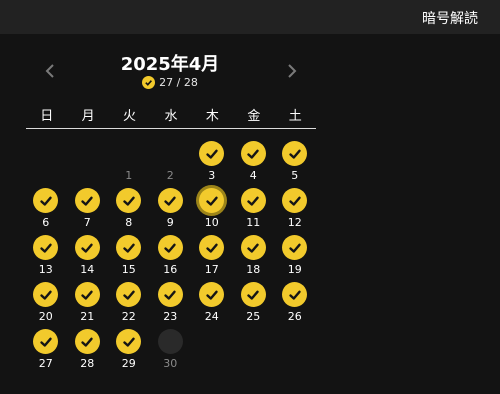 This screenshot has height=394, width=500. What do you see at coordinates (171, 128) in the screenshot?
I see `header-divider` at bounding box center [171, 128].